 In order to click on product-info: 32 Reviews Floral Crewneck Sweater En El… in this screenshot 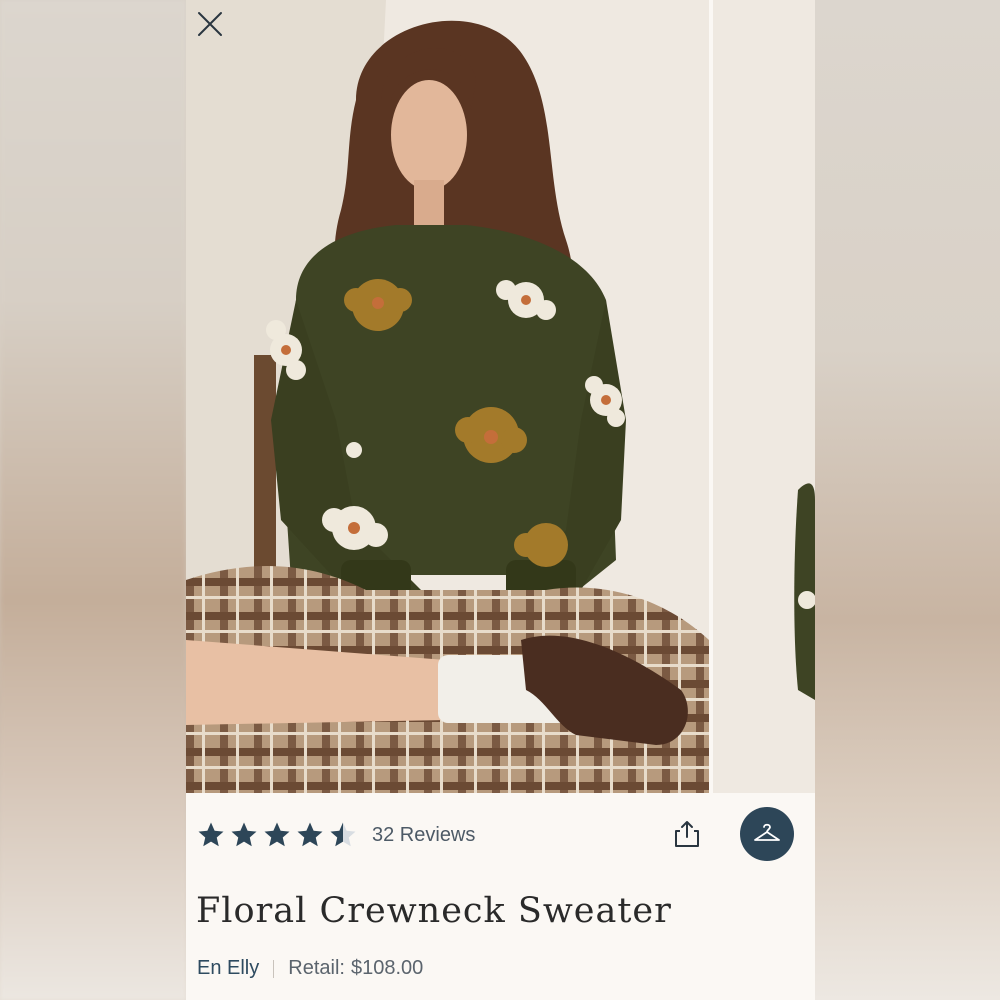, I will do `click(500, 896)`.